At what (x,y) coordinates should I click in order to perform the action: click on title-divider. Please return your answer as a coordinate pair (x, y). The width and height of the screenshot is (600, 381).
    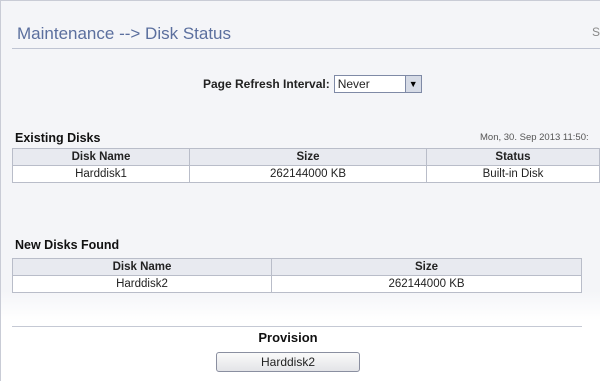
    Looking at the image, I should click on (306, 48).